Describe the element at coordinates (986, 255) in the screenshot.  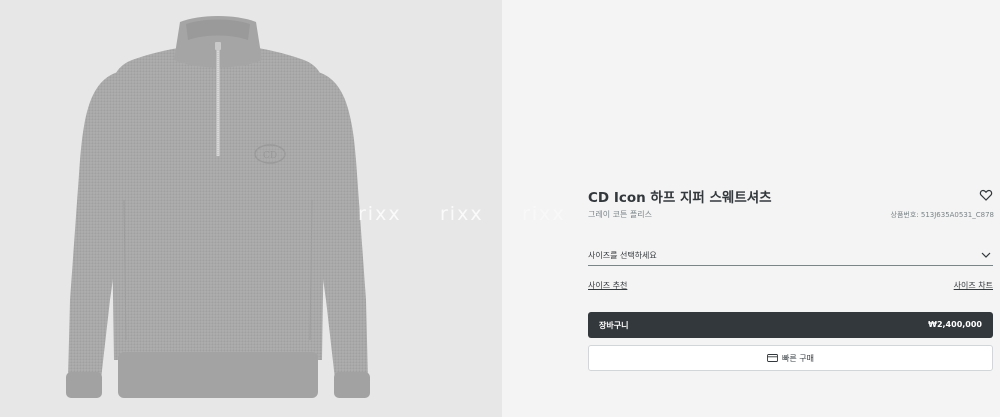
I see `chevron-down-icon` at that location.